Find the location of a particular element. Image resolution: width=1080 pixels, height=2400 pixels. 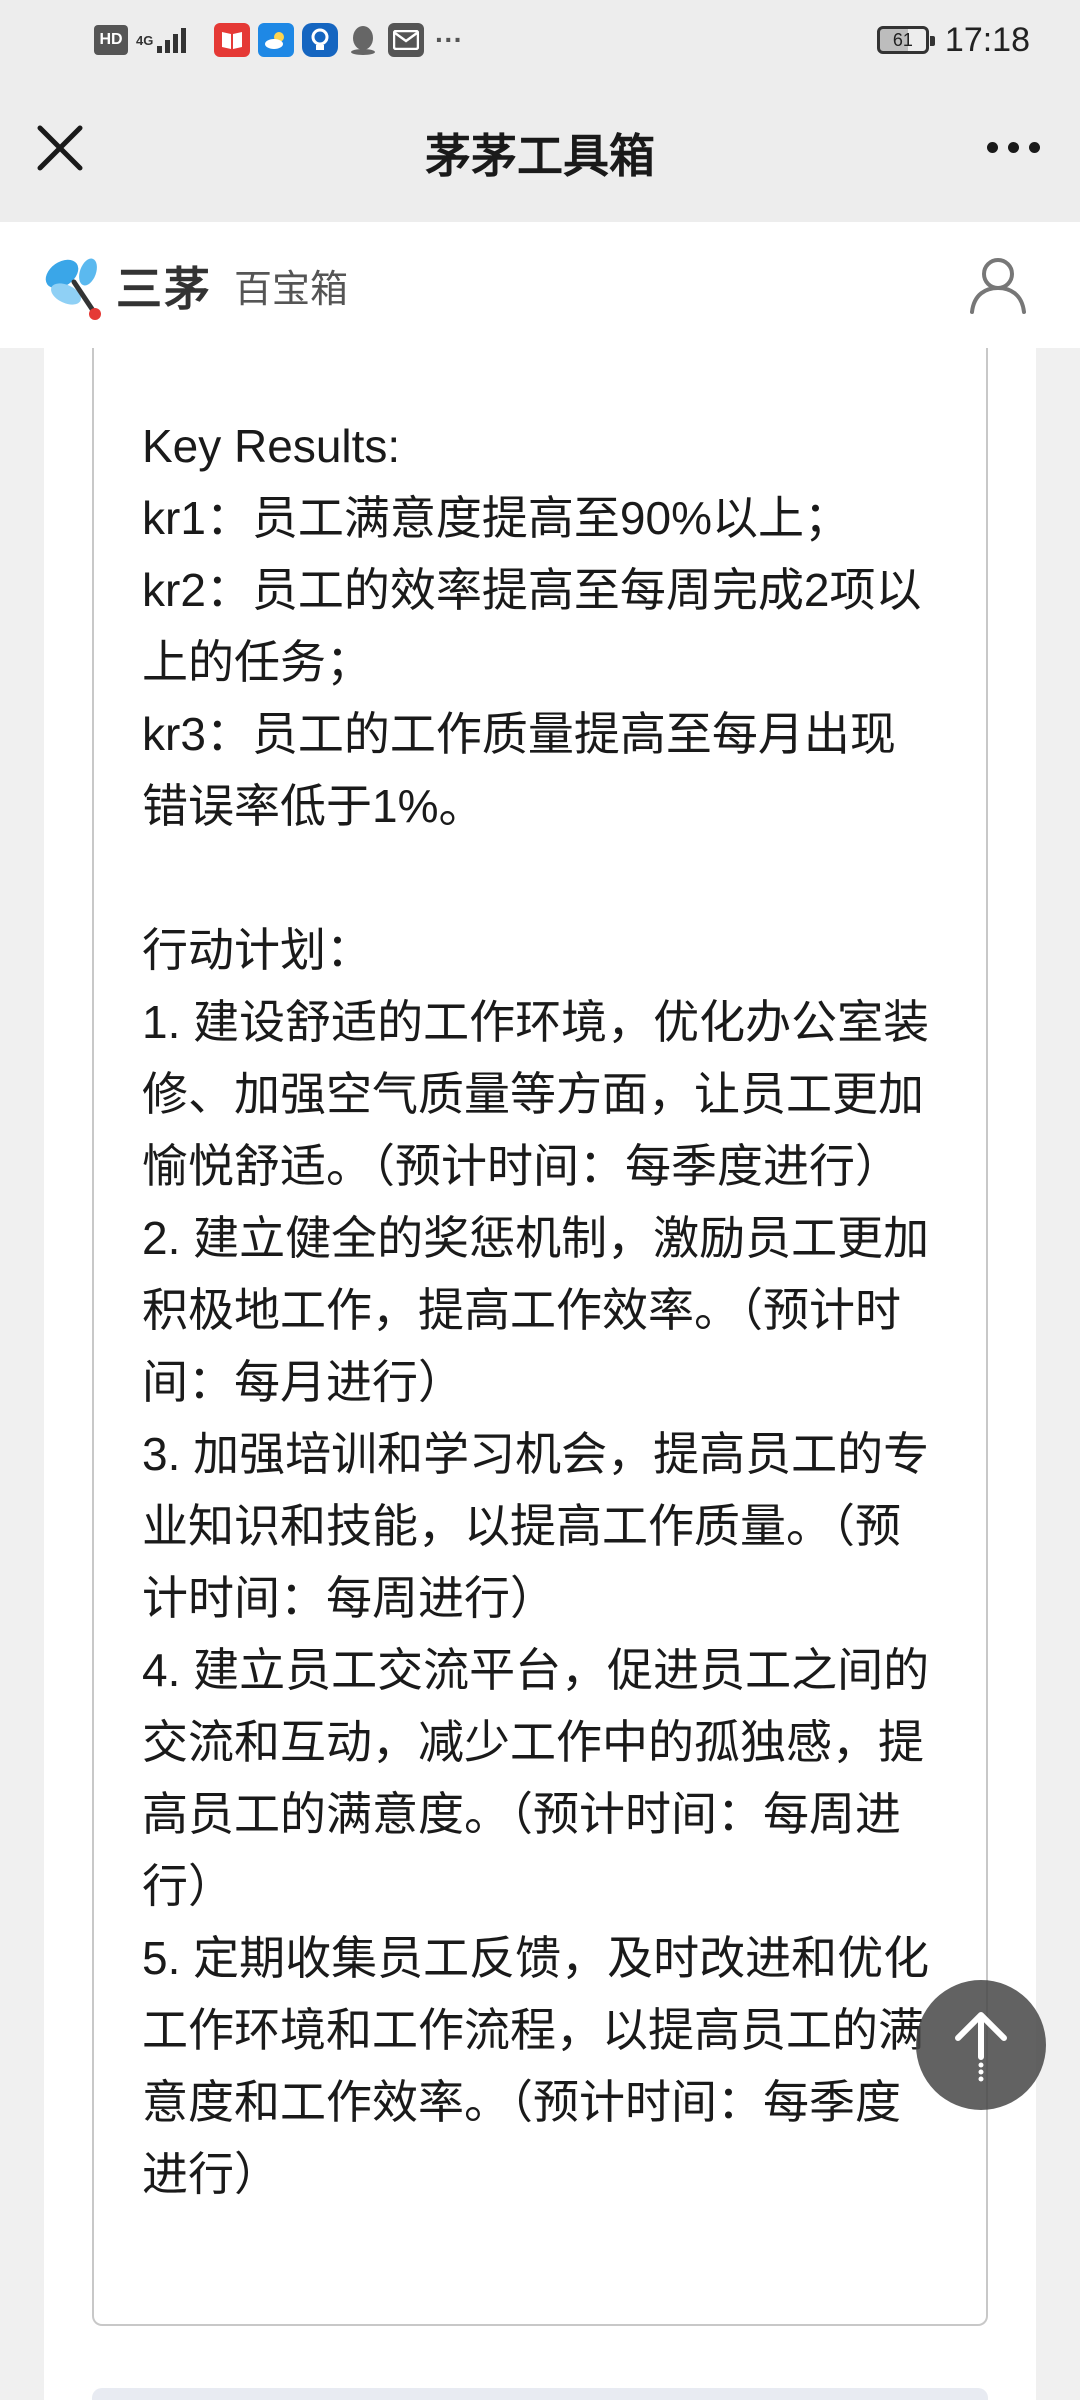

arrow-up-icon is located at coordinates (981, 2047).